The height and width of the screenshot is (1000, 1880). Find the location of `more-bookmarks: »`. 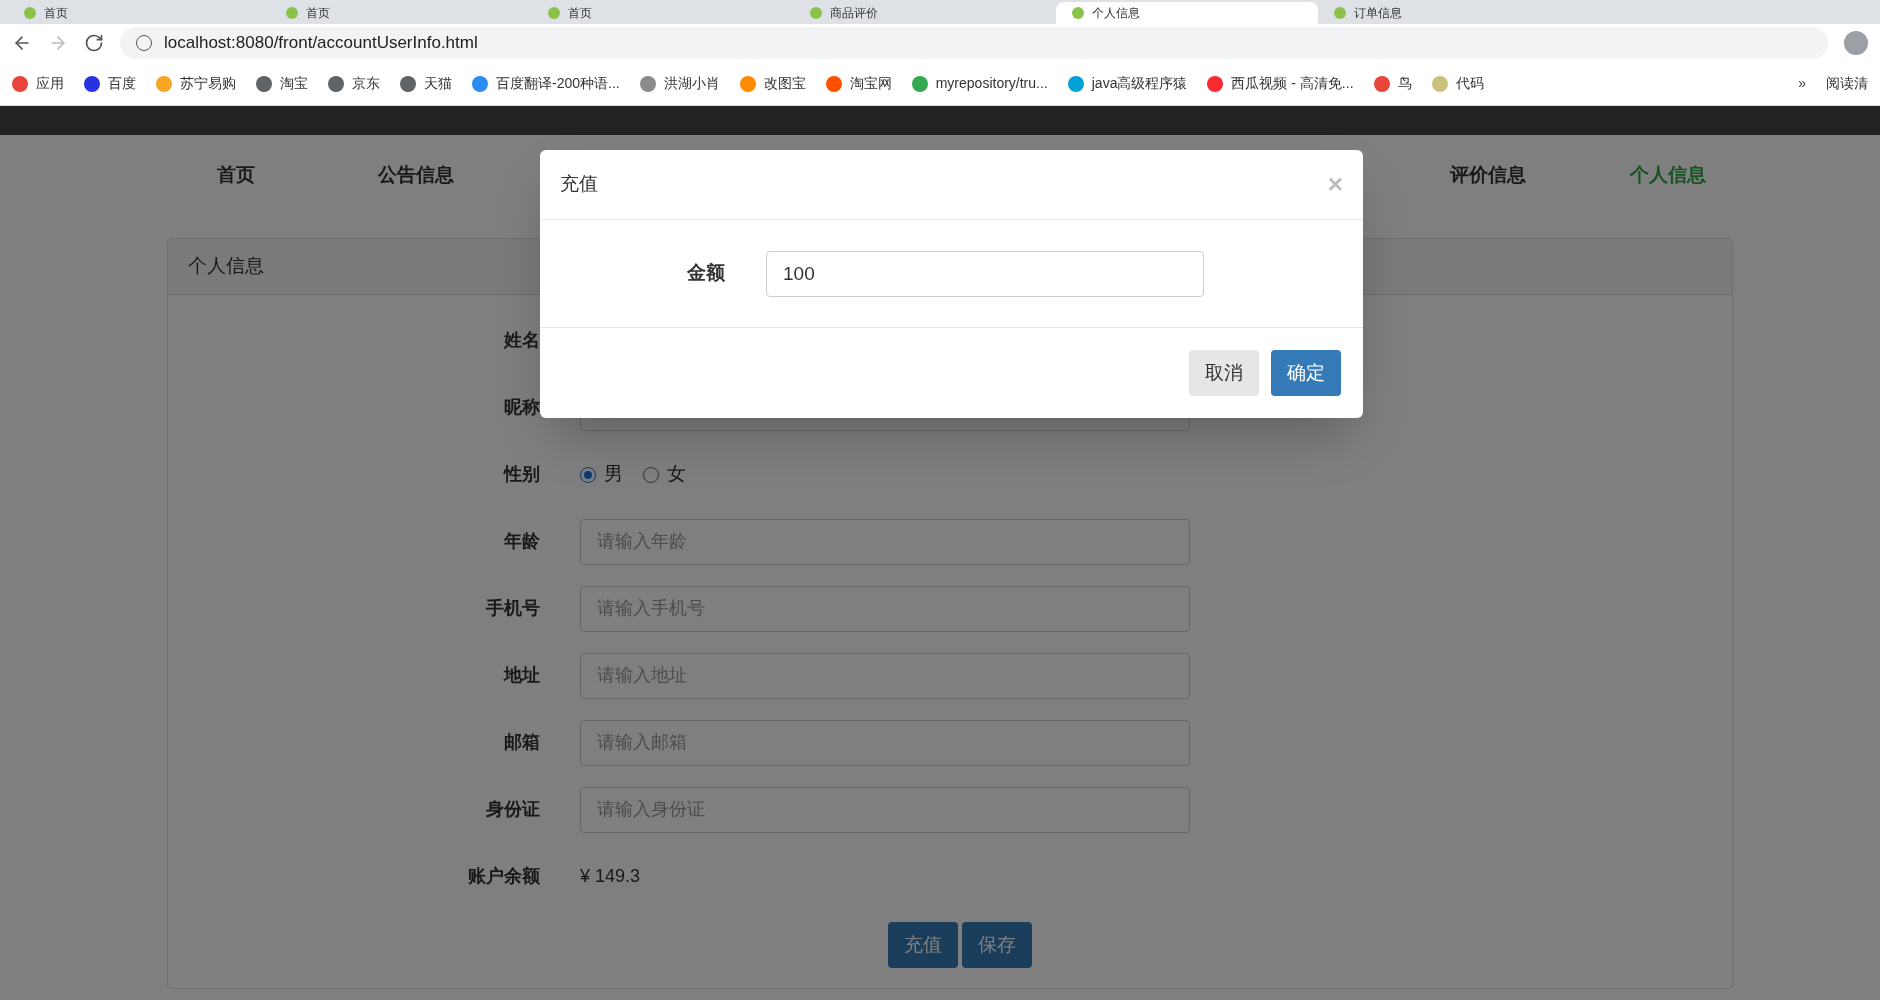

more-bookmarks: » is located at coordinates (1802, 83).